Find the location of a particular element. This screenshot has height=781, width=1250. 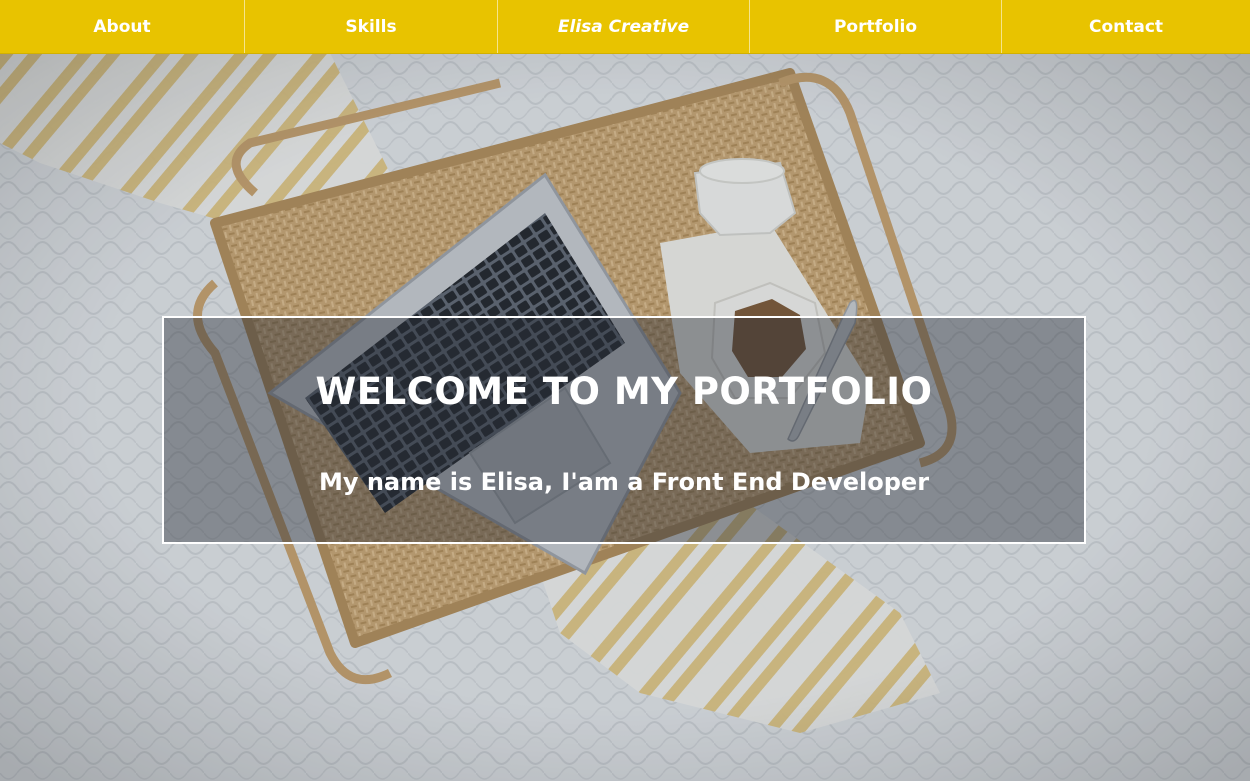

nav-link-skills: Skills is located at coordinates (370, 26).